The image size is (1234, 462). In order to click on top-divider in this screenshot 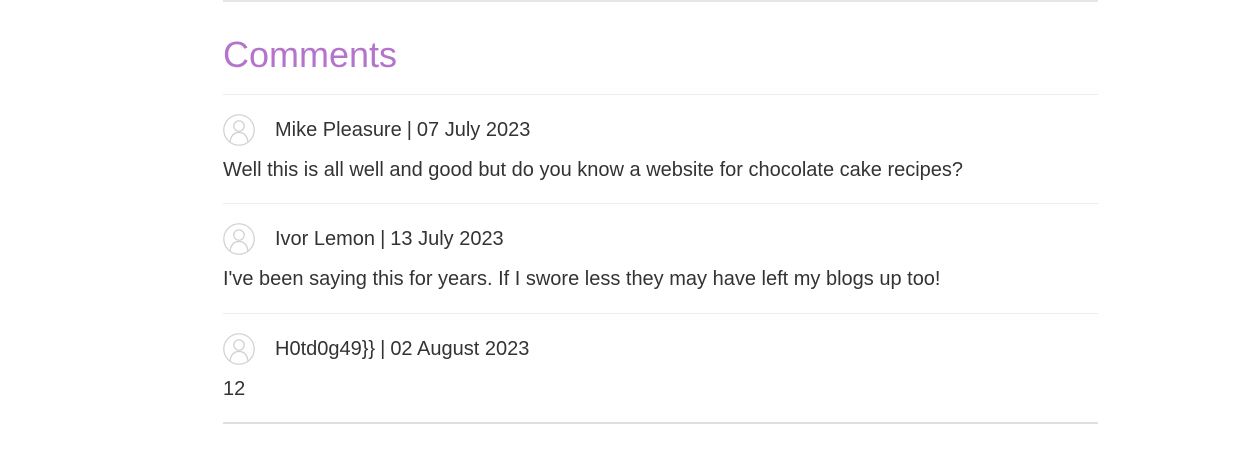, I will do `click(660, 1)`.